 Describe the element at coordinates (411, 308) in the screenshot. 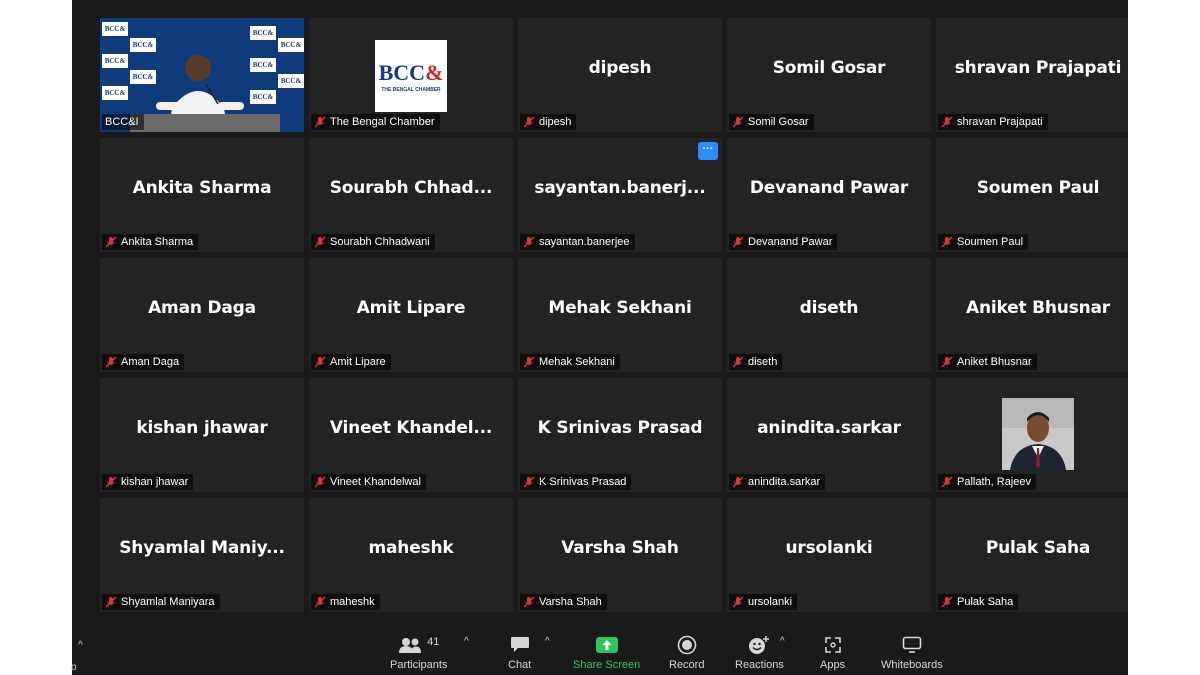

I see `participant-display-name: Amit Lipare` at that location.